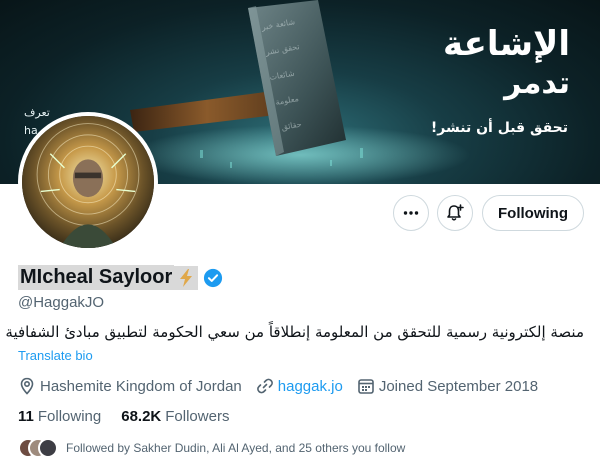  Describe the element at coordinates (55, 355) in the screenshot. I see `translate-bio-link: Translate bio` at that location.